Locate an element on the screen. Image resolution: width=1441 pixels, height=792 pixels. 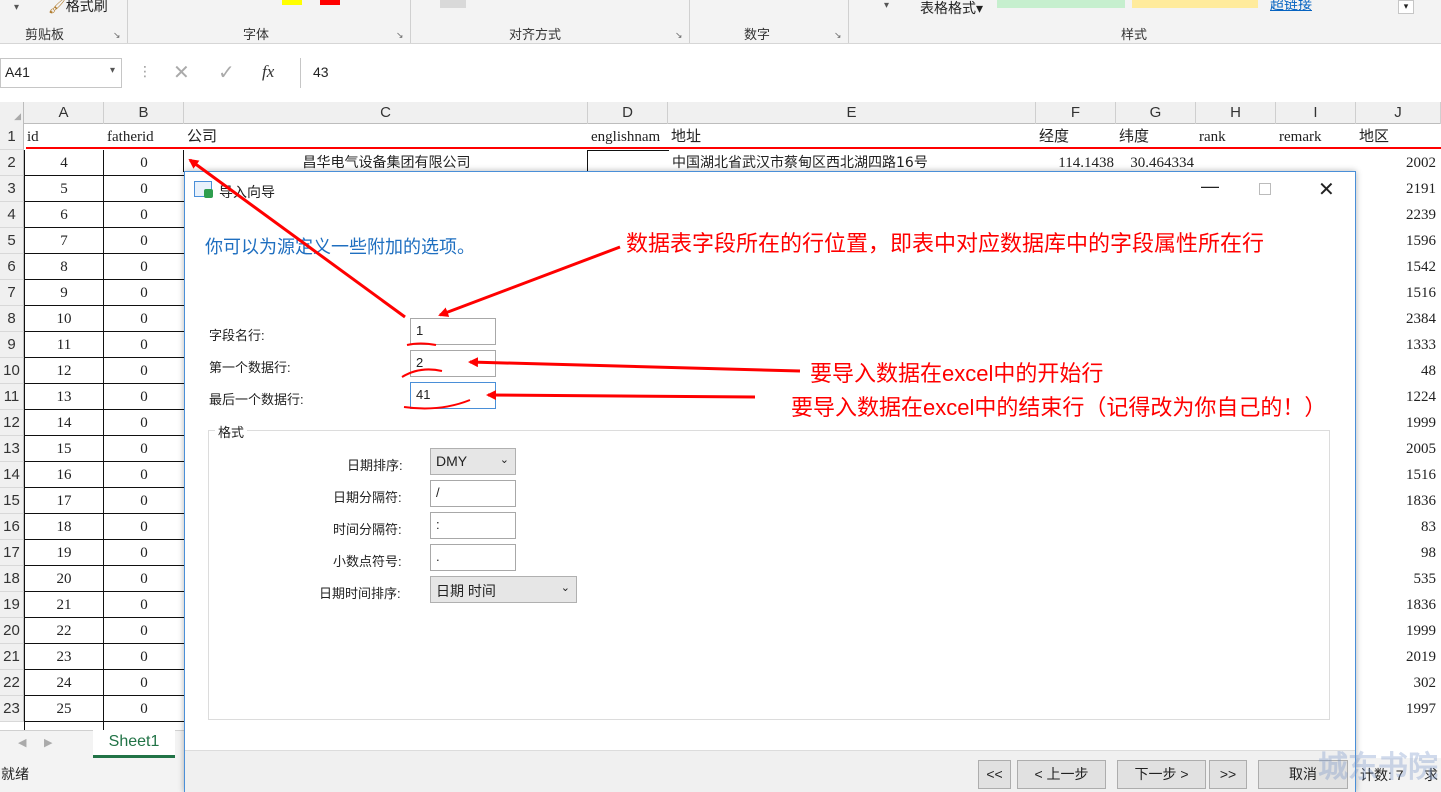
annotation-field-row: 数据表字段所在的行位置，即表中对应数据库中的字段属性所在行 is located at coordinates (945, 243).